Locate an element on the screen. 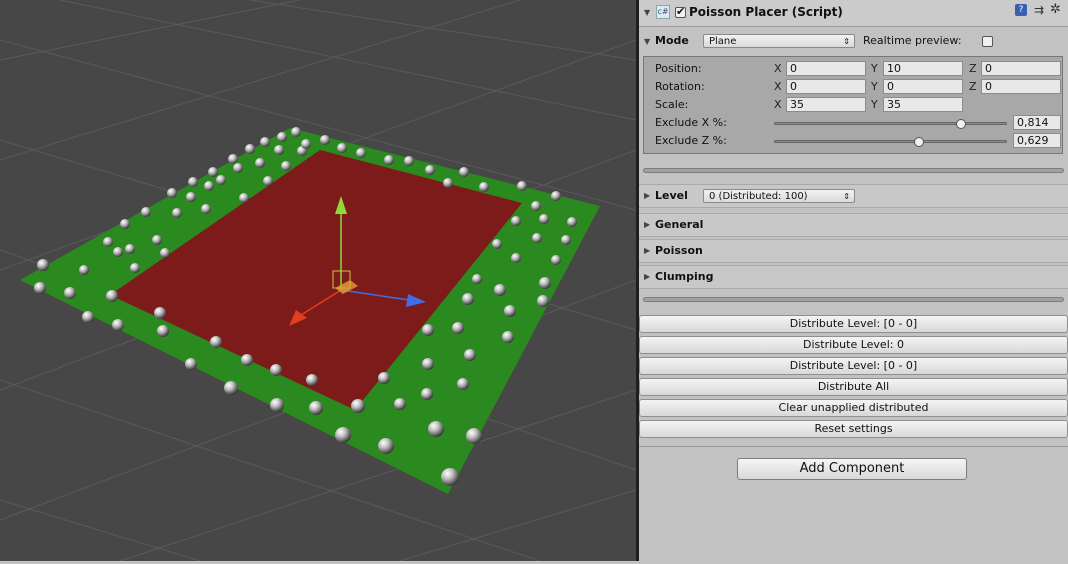  level-dropdown: 0 (Distributed: 100) ⇕ is located at coordinates (779, 196).